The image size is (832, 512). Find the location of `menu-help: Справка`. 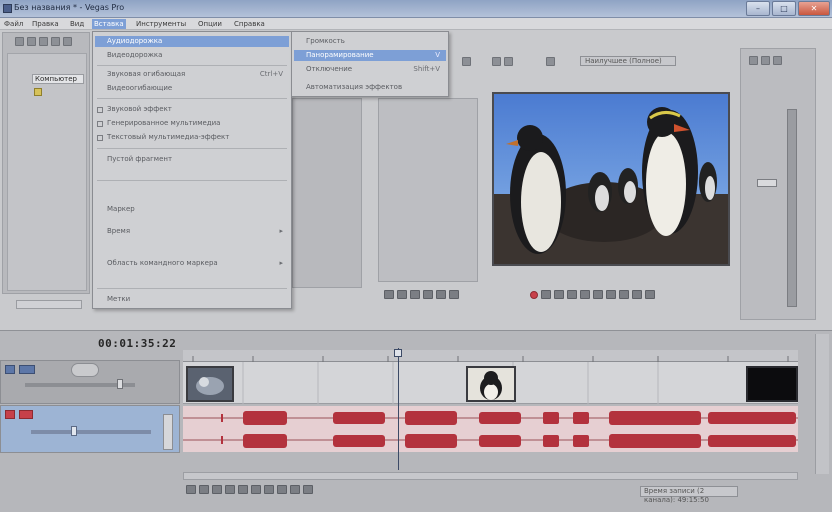

menu-help: Справка is located at coordinates (249, 24).